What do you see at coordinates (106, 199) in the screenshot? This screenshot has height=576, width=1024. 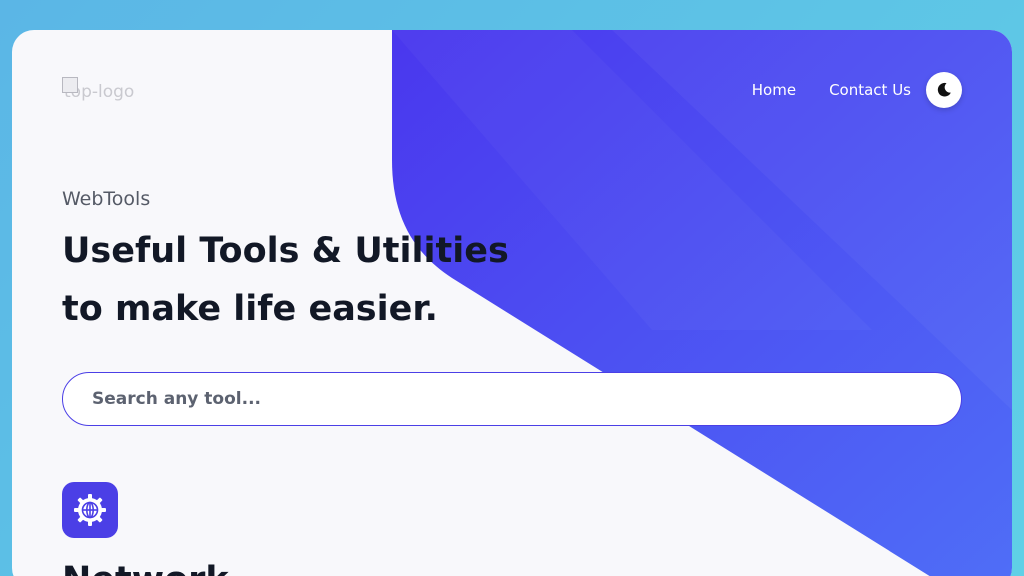 I see `hero-eyebrow: WebTools` at bounding box center [106, 199].